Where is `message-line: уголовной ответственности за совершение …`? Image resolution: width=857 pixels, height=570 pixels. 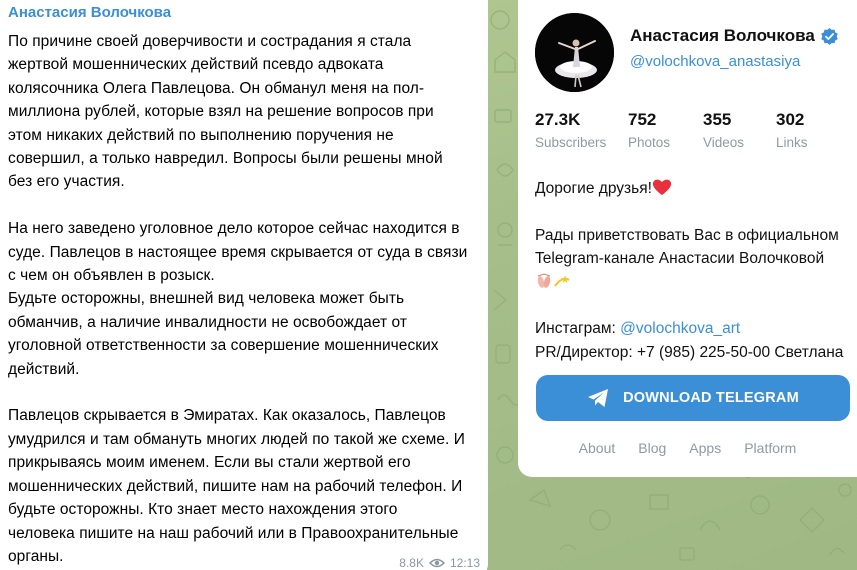 message-line: уголовной ответственности за совершение … is located at coordinates (223, 346).